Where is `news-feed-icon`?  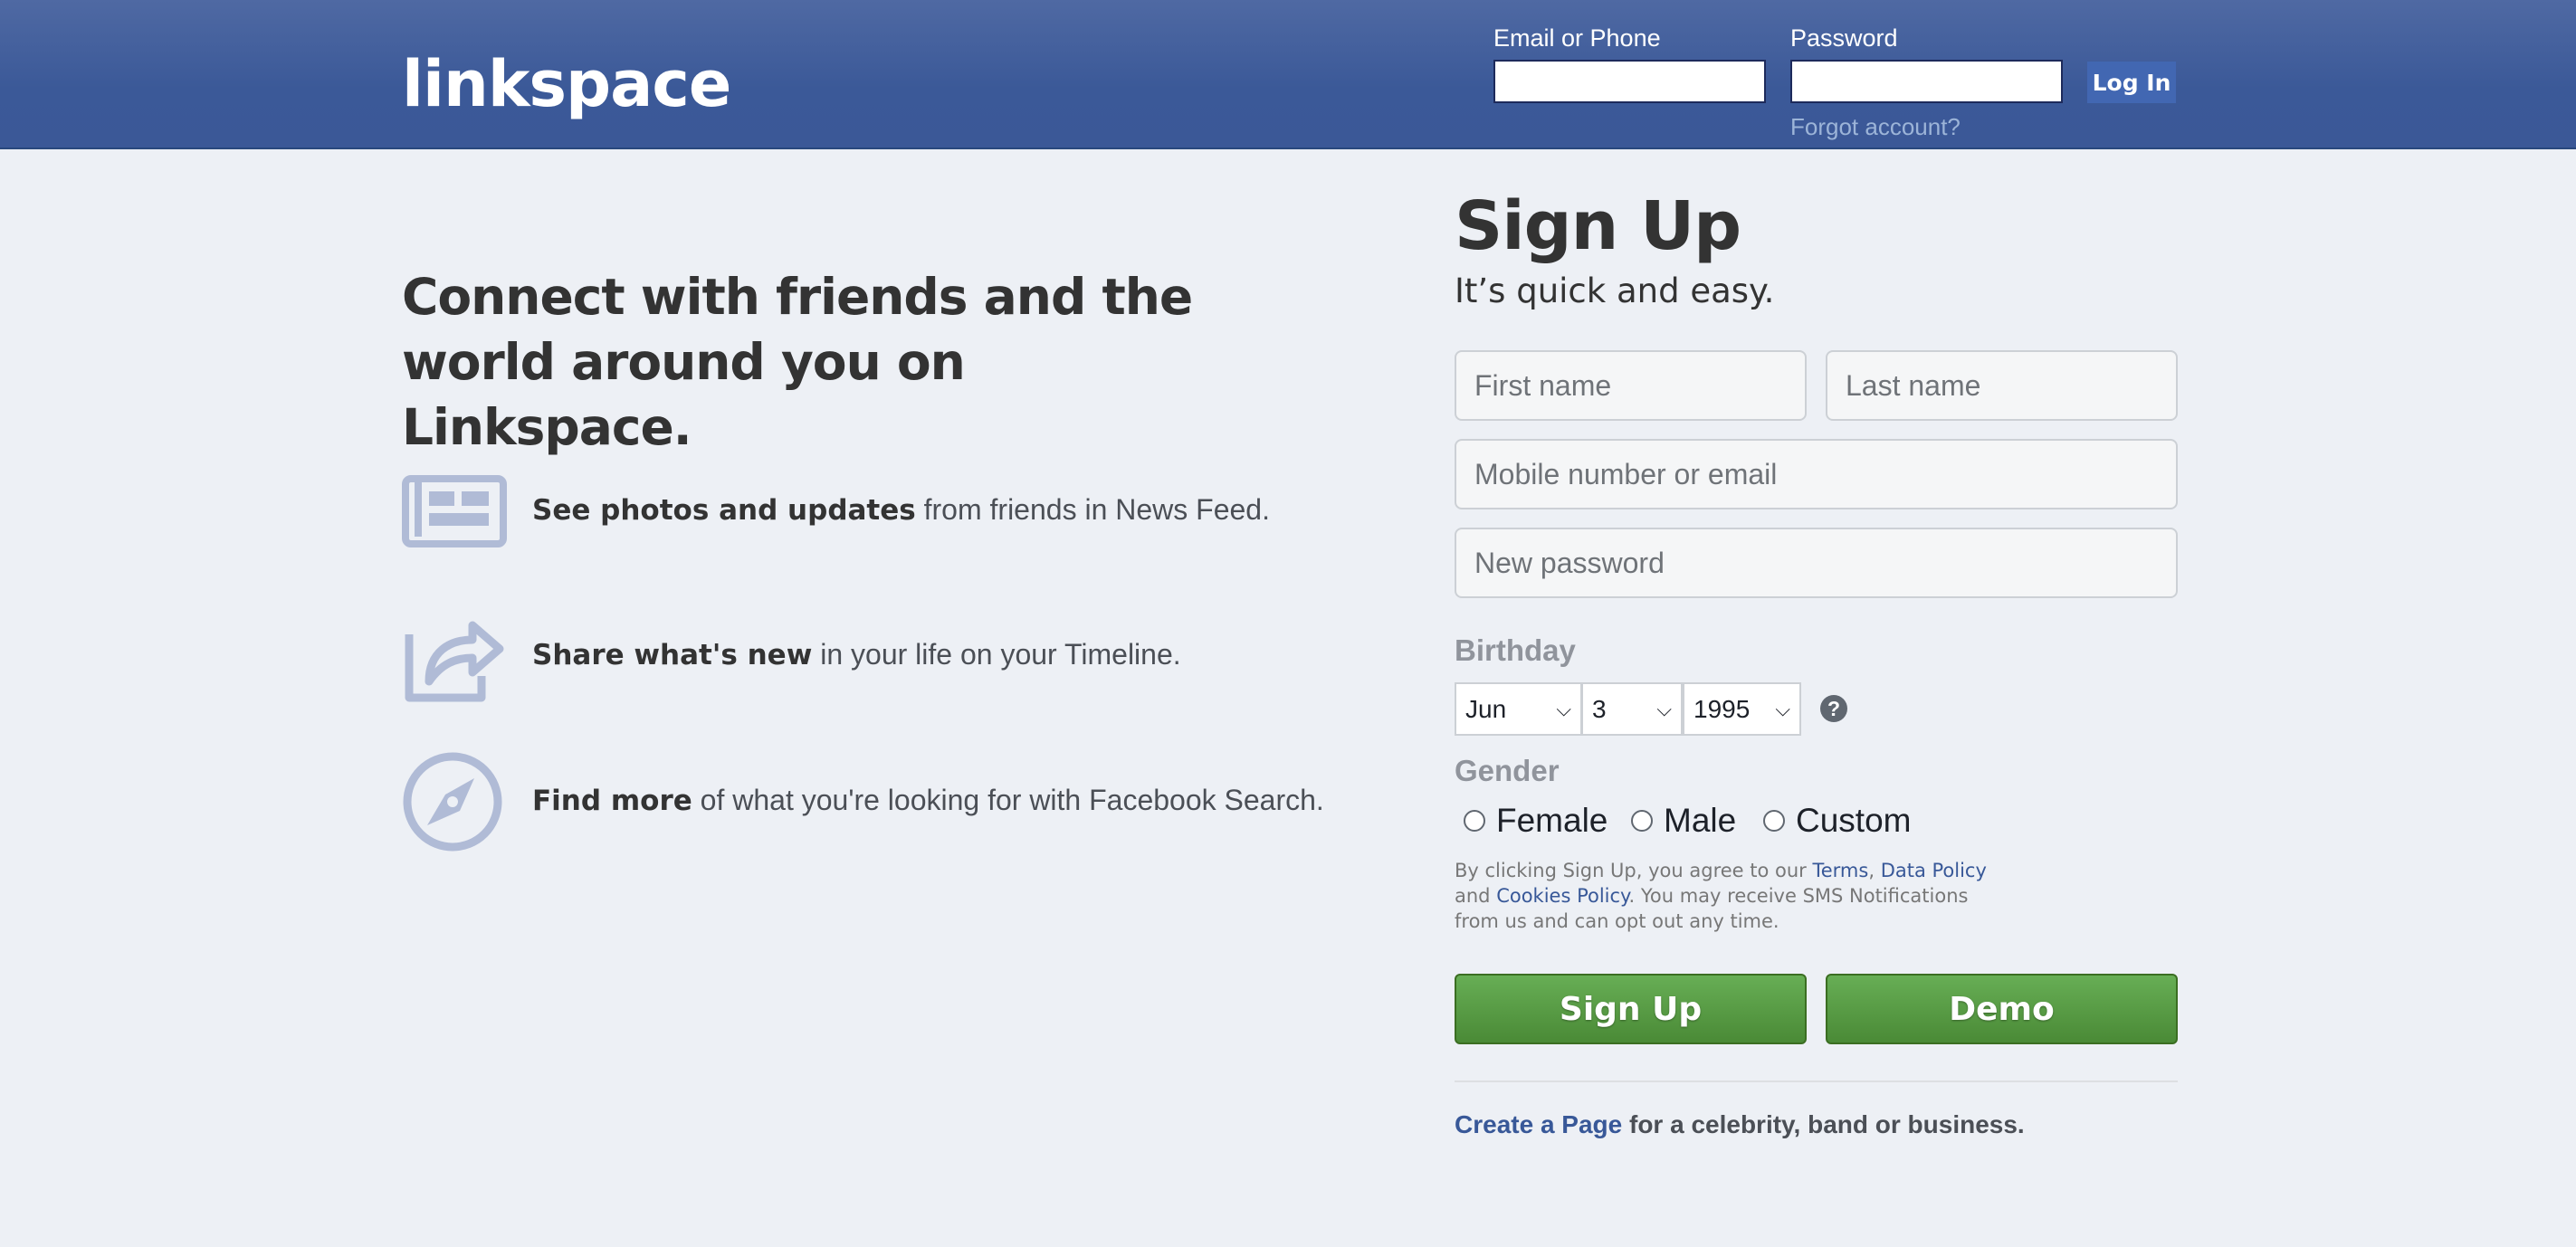 news-feed-icon is located at coordinates (455, 511).